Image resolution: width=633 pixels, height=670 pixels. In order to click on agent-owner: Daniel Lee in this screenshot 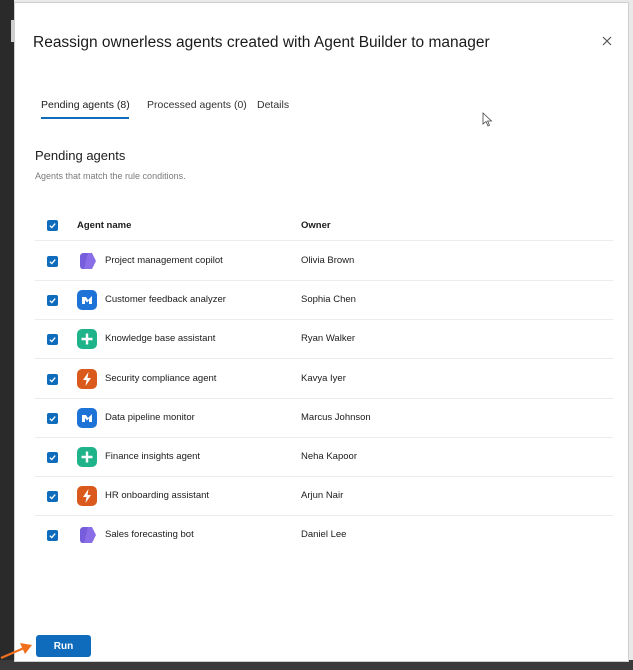, I will do `click(324, 534)`.